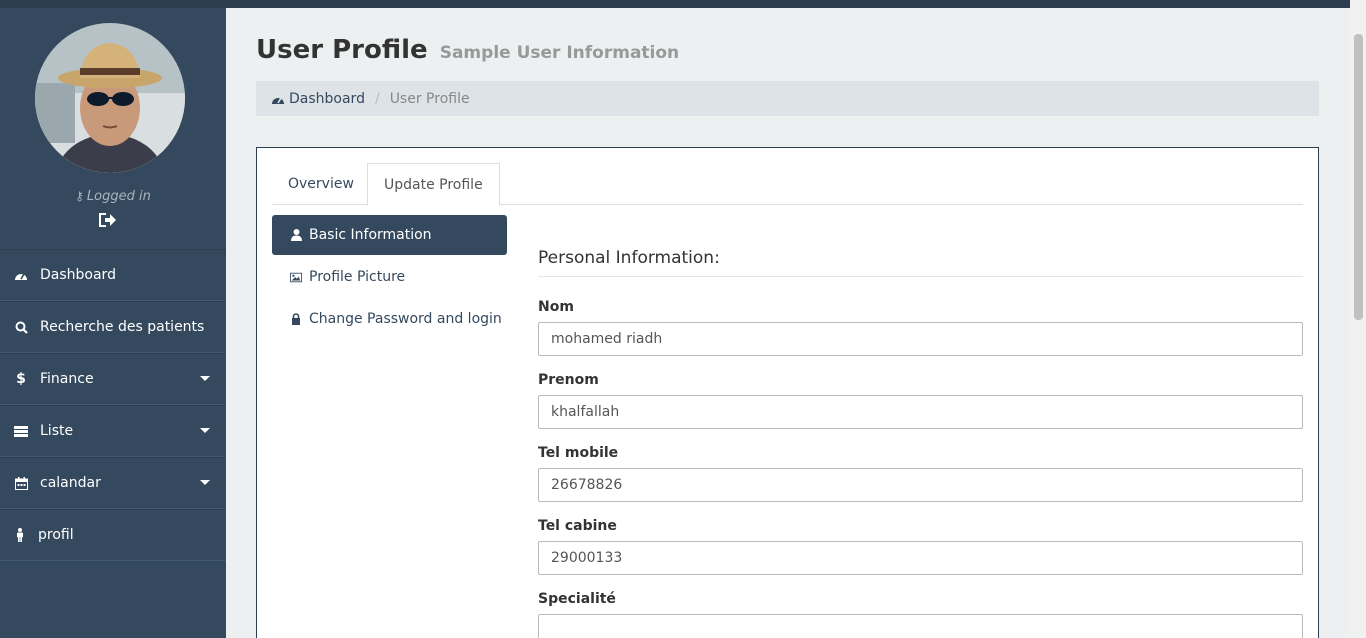 The image size is (1366, 638). What do you see at coordinates (79, 196) in the screenshot?
I see `key-icon: ⚷` at bounding box center [79, 196].